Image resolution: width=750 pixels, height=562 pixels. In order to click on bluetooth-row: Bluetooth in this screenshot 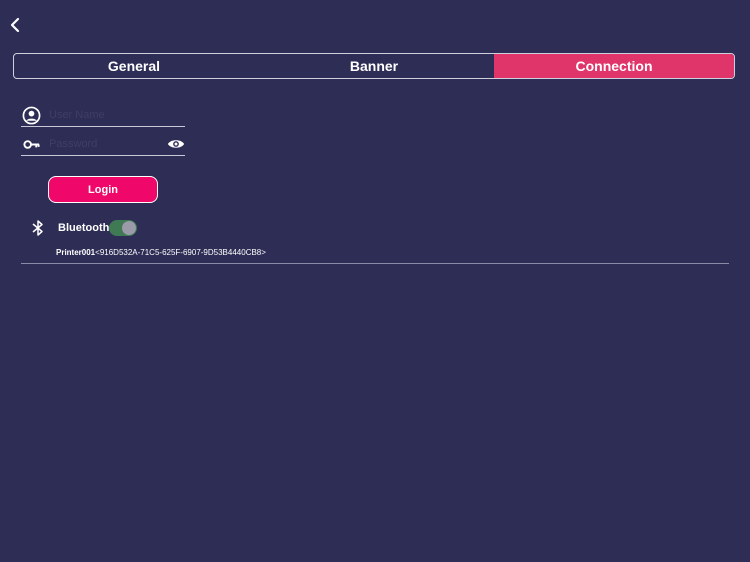, I will do `click(84, 228)`.